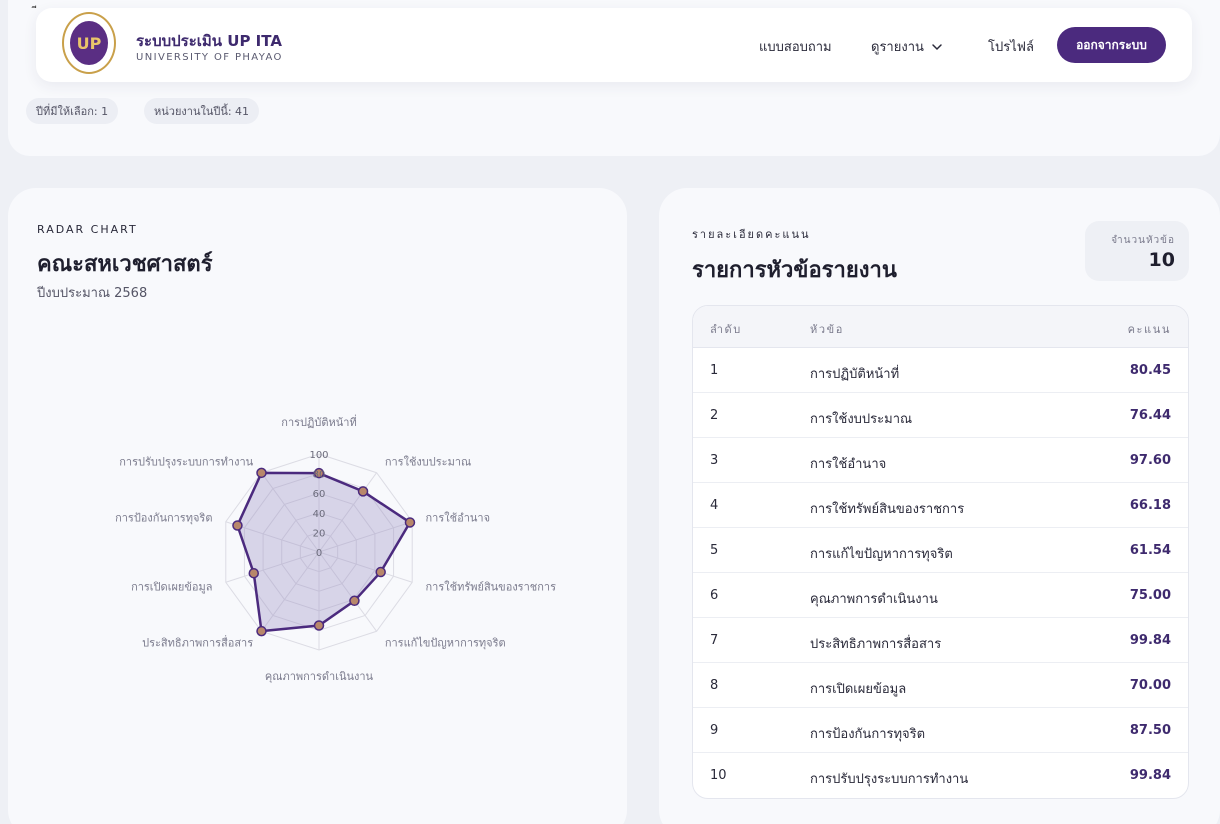 The image size is (1220, 824). What do you see at coordinates (202, 111) in the screenshot?
I see `units-count-chip: หน่วยงานในปีนี้: 41` at bounding box center [202, 111].